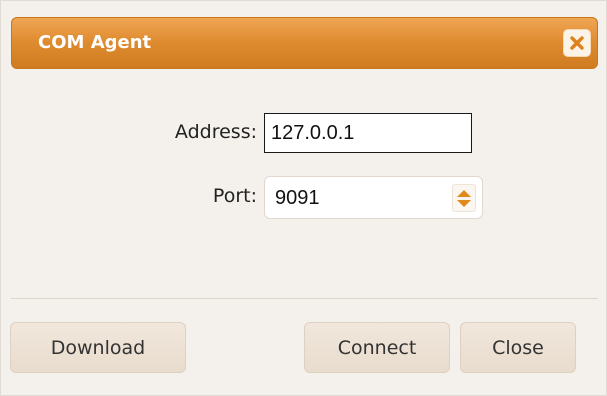 The width and height of the screenshot is (607, 396). I want to click on port-input, so click(355, 198).